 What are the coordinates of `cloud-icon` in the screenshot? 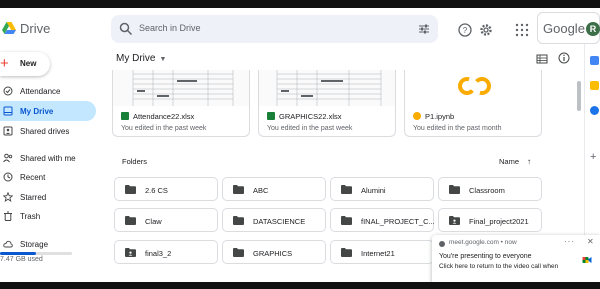 It's located at (8, 244).